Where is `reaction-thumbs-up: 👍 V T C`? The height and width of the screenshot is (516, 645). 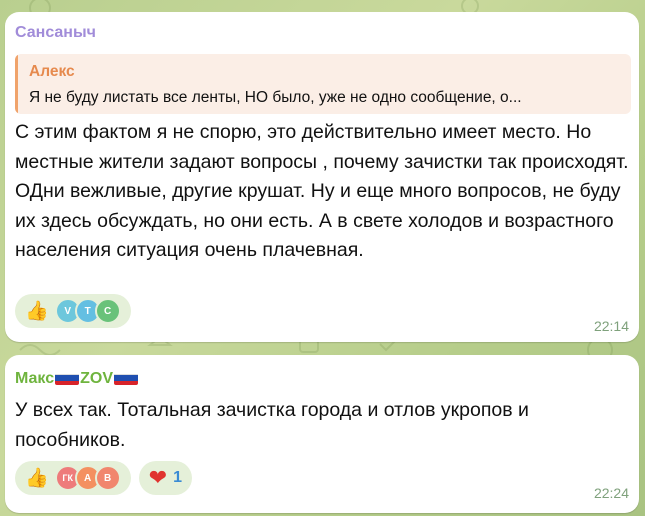
reaction-thumbs-up: 👍 V T C is located at coordinates (73, 311).